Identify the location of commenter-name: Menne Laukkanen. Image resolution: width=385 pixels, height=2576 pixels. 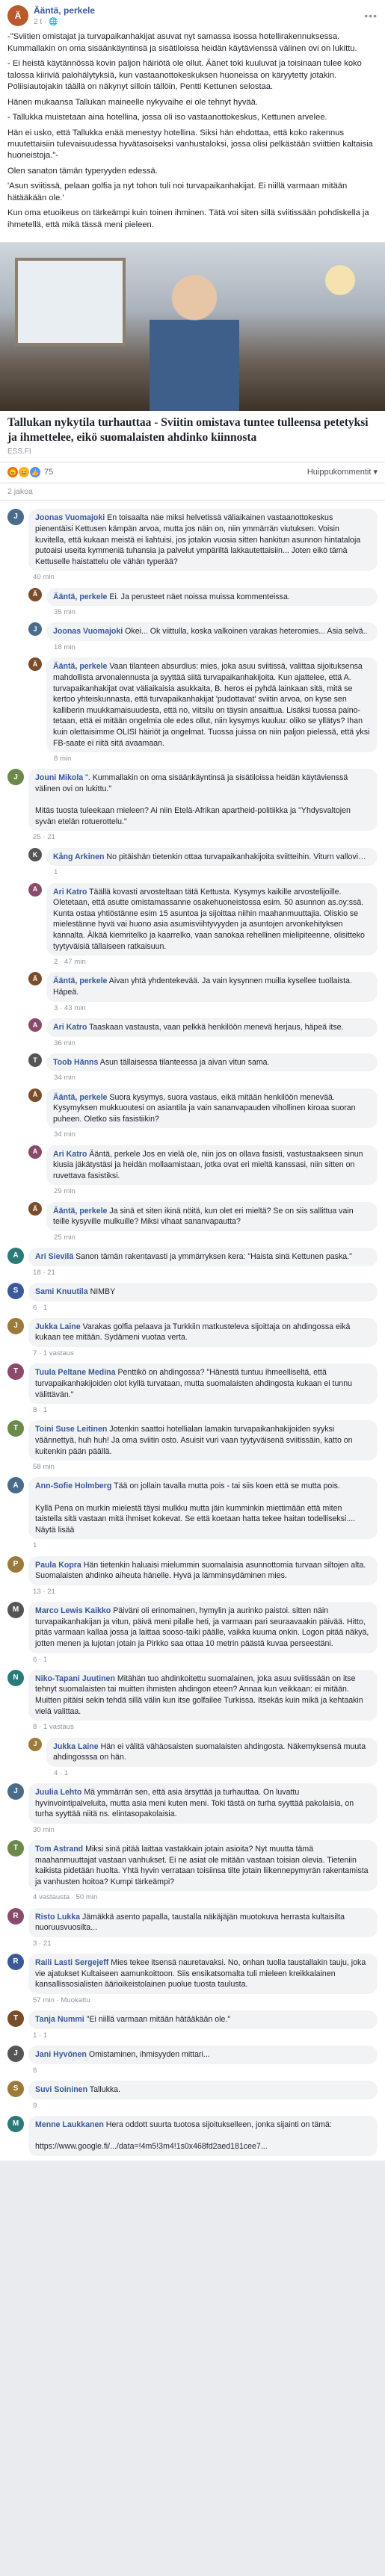
(69, 2124).